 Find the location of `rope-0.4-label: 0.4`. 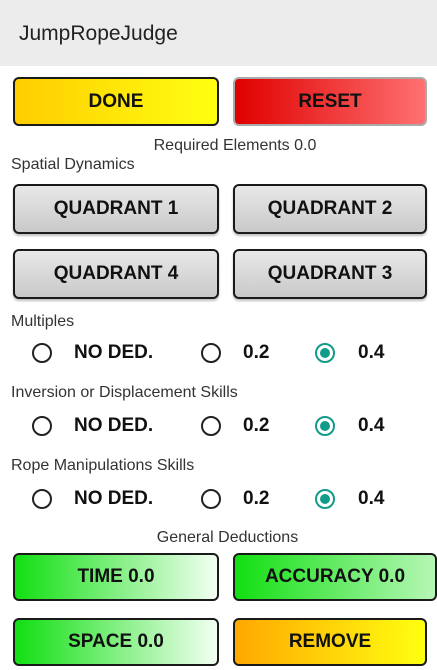

rope-0.4-label: 0.4 is located at coordinates (371, 499).